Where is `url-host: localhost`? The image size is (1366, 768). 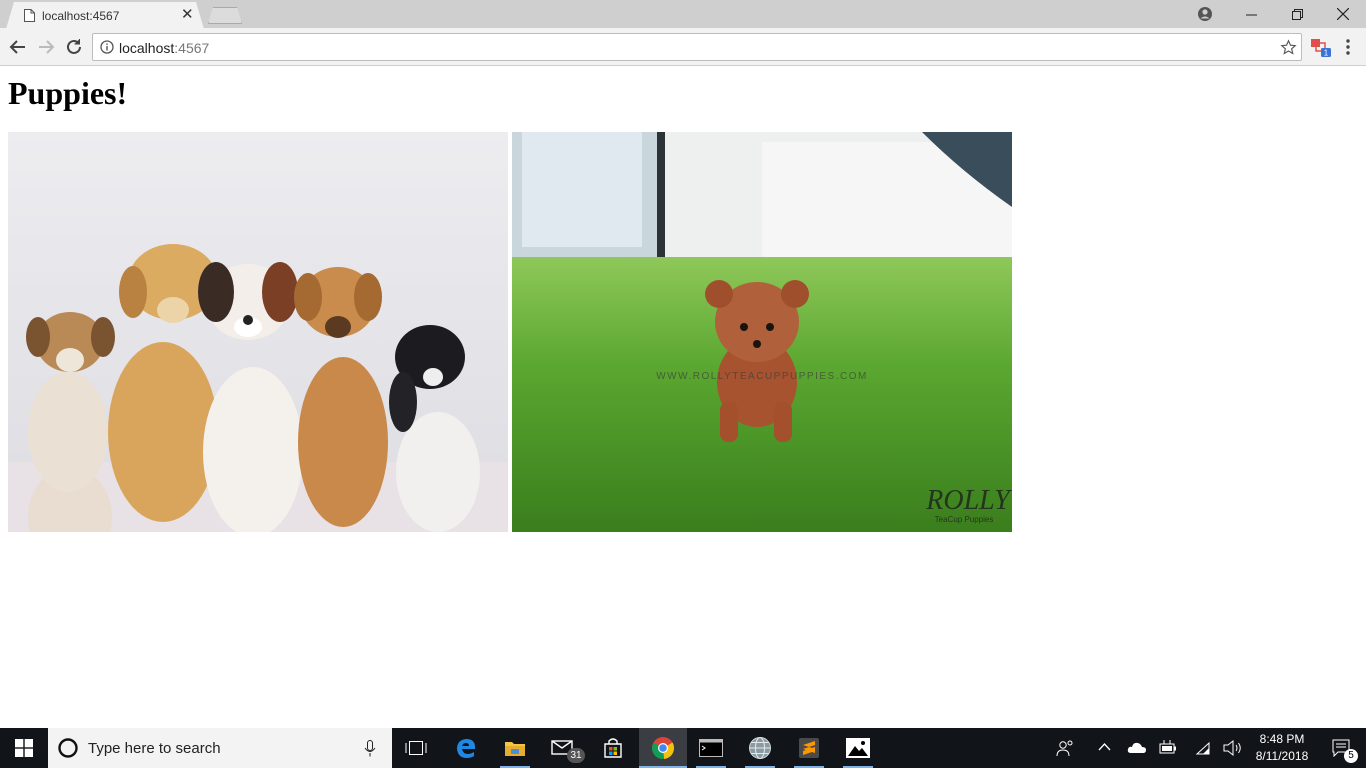 url-host: localhost is located at coordinates (147, 48).